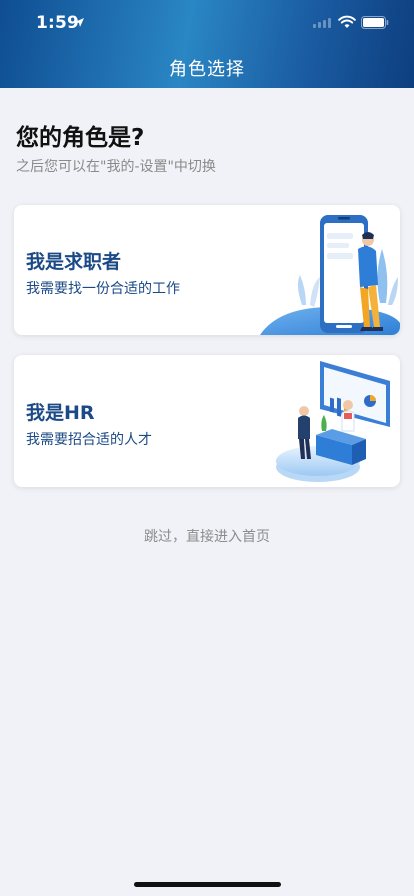 The height and width of the screenshot is (896, 414). What do you see at coordinates (330, 275) in the screenshot?
I see `job-seeker-phone-illustration` at bounding box center [330, 275].